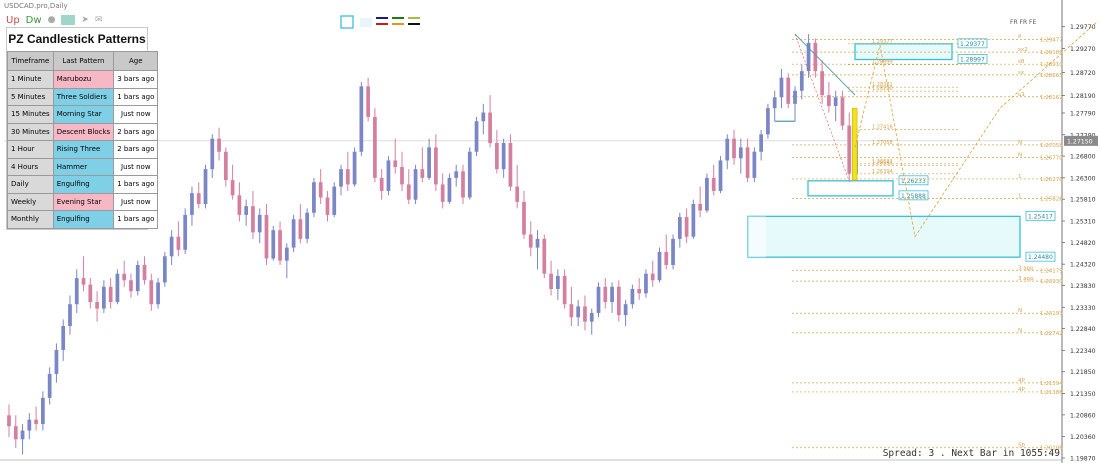 This screenshot has width=1100, height=463. Describe the element at coordinates (99, 20) in the screenshot. I see `envelope-icon: ✉` at that location.